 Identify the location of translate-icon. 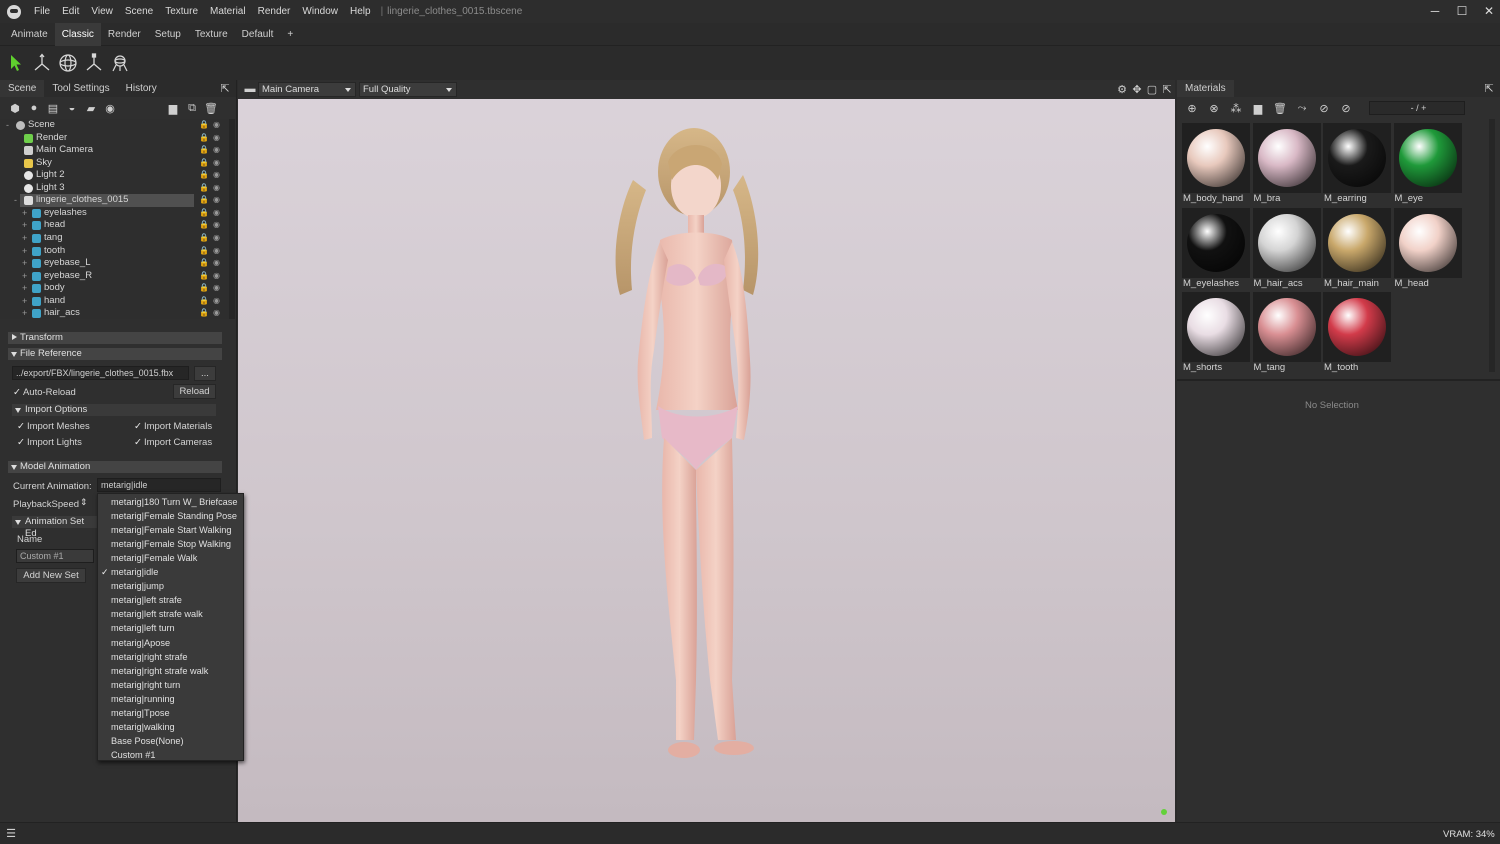
(42, 63).